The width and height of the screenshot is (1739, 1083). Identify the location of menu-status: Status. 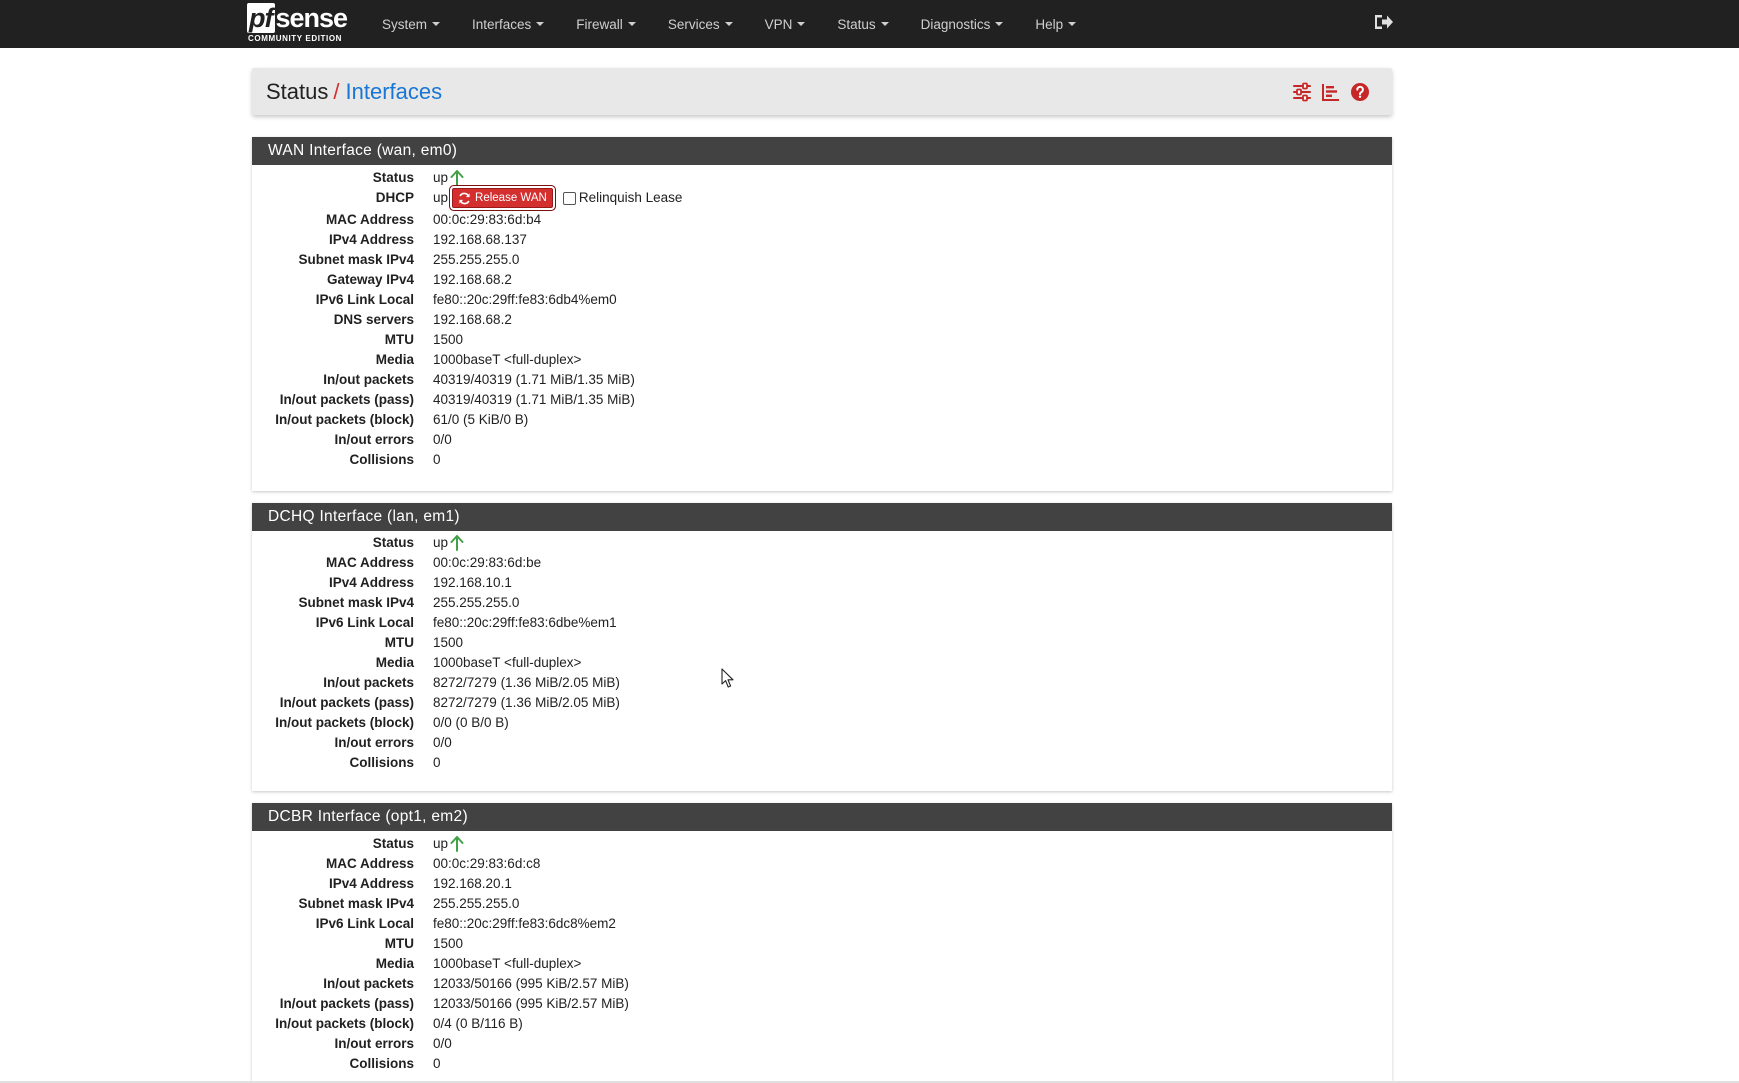
(862, 24).